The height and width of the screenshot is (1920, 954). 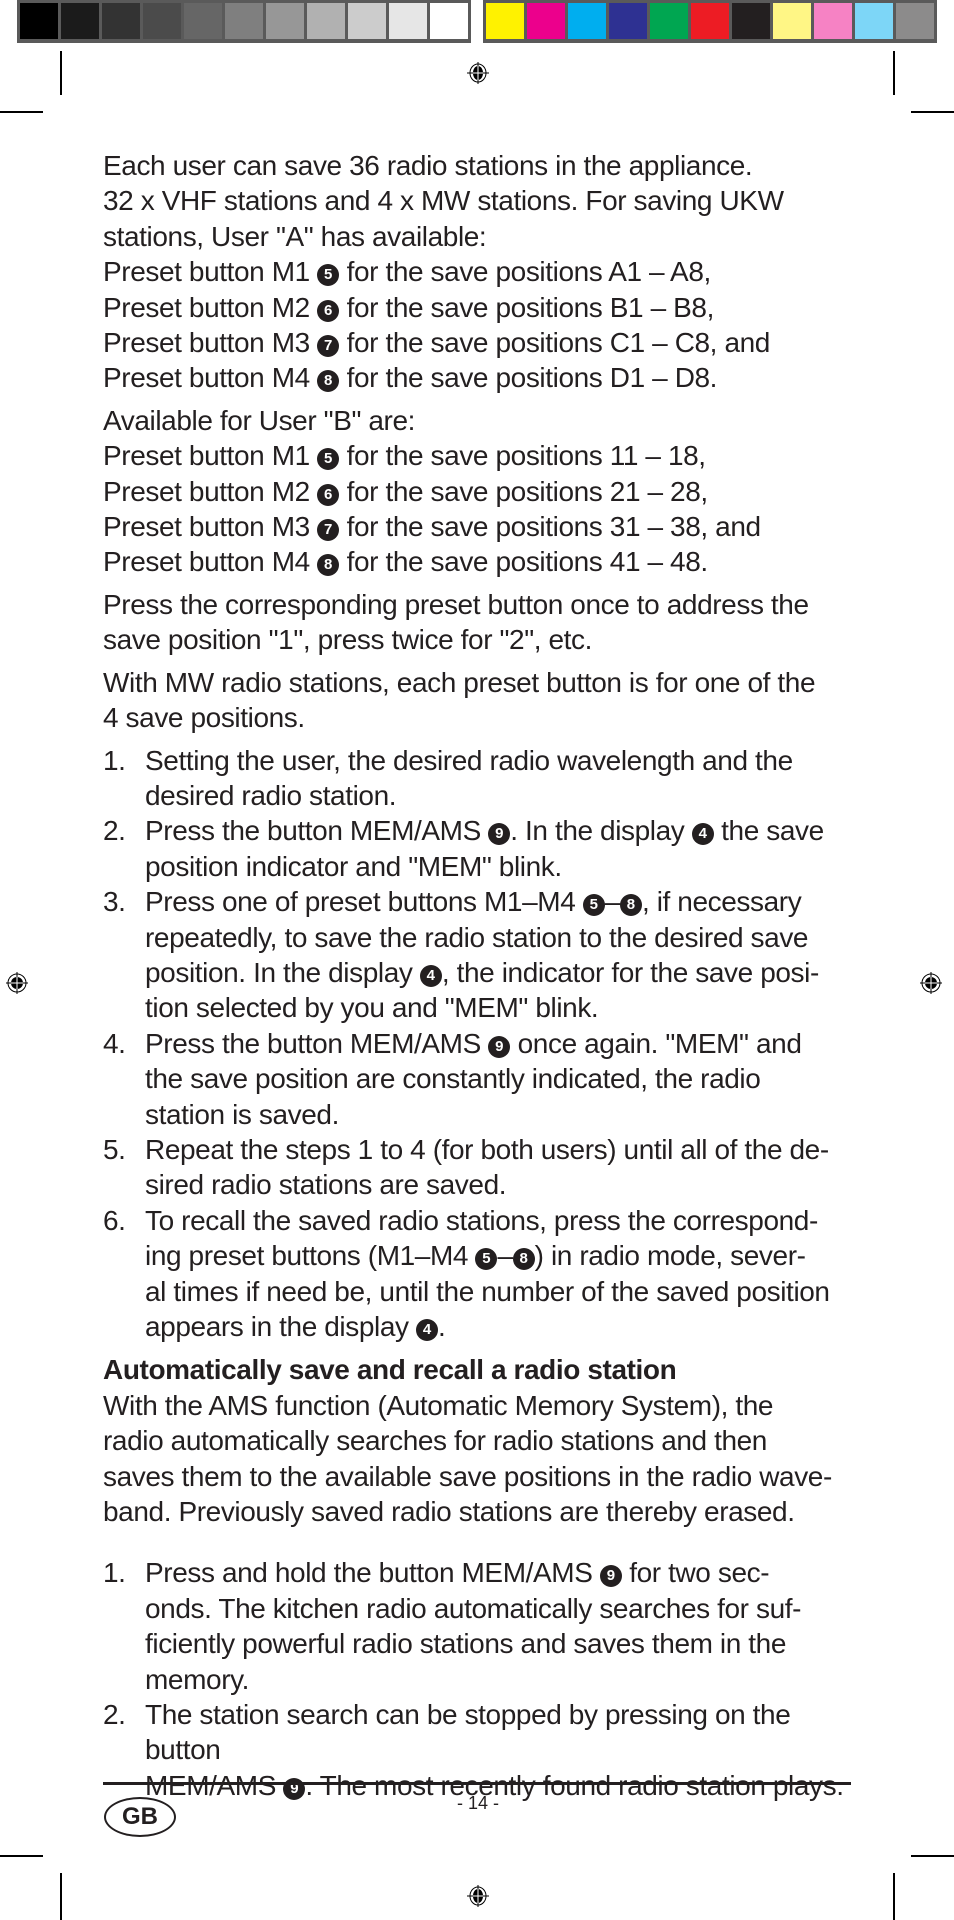 What do you see at coordinates (114, 1149) in the screenshot?
I see `step-number: 5.` at bounding box center [114, 1149].